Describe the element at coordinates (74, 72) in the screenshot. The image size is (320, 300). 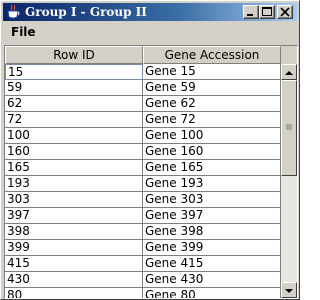
I see `row-id-cell: 15` at that location.